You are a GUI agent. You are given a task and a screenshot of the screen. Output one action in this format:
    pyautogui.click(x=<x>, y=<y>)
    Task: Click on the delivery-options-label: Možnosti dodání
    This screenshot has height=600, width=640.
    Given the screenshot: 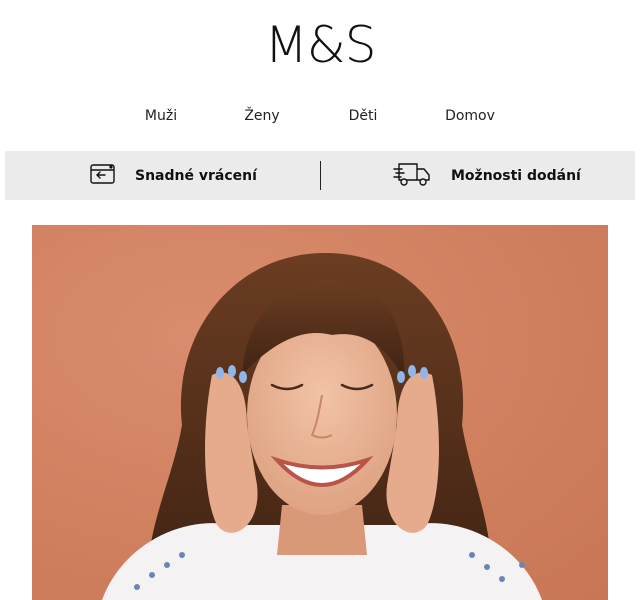 What is the action you would take?
    pyautogui.click(x=516, y=175)
    